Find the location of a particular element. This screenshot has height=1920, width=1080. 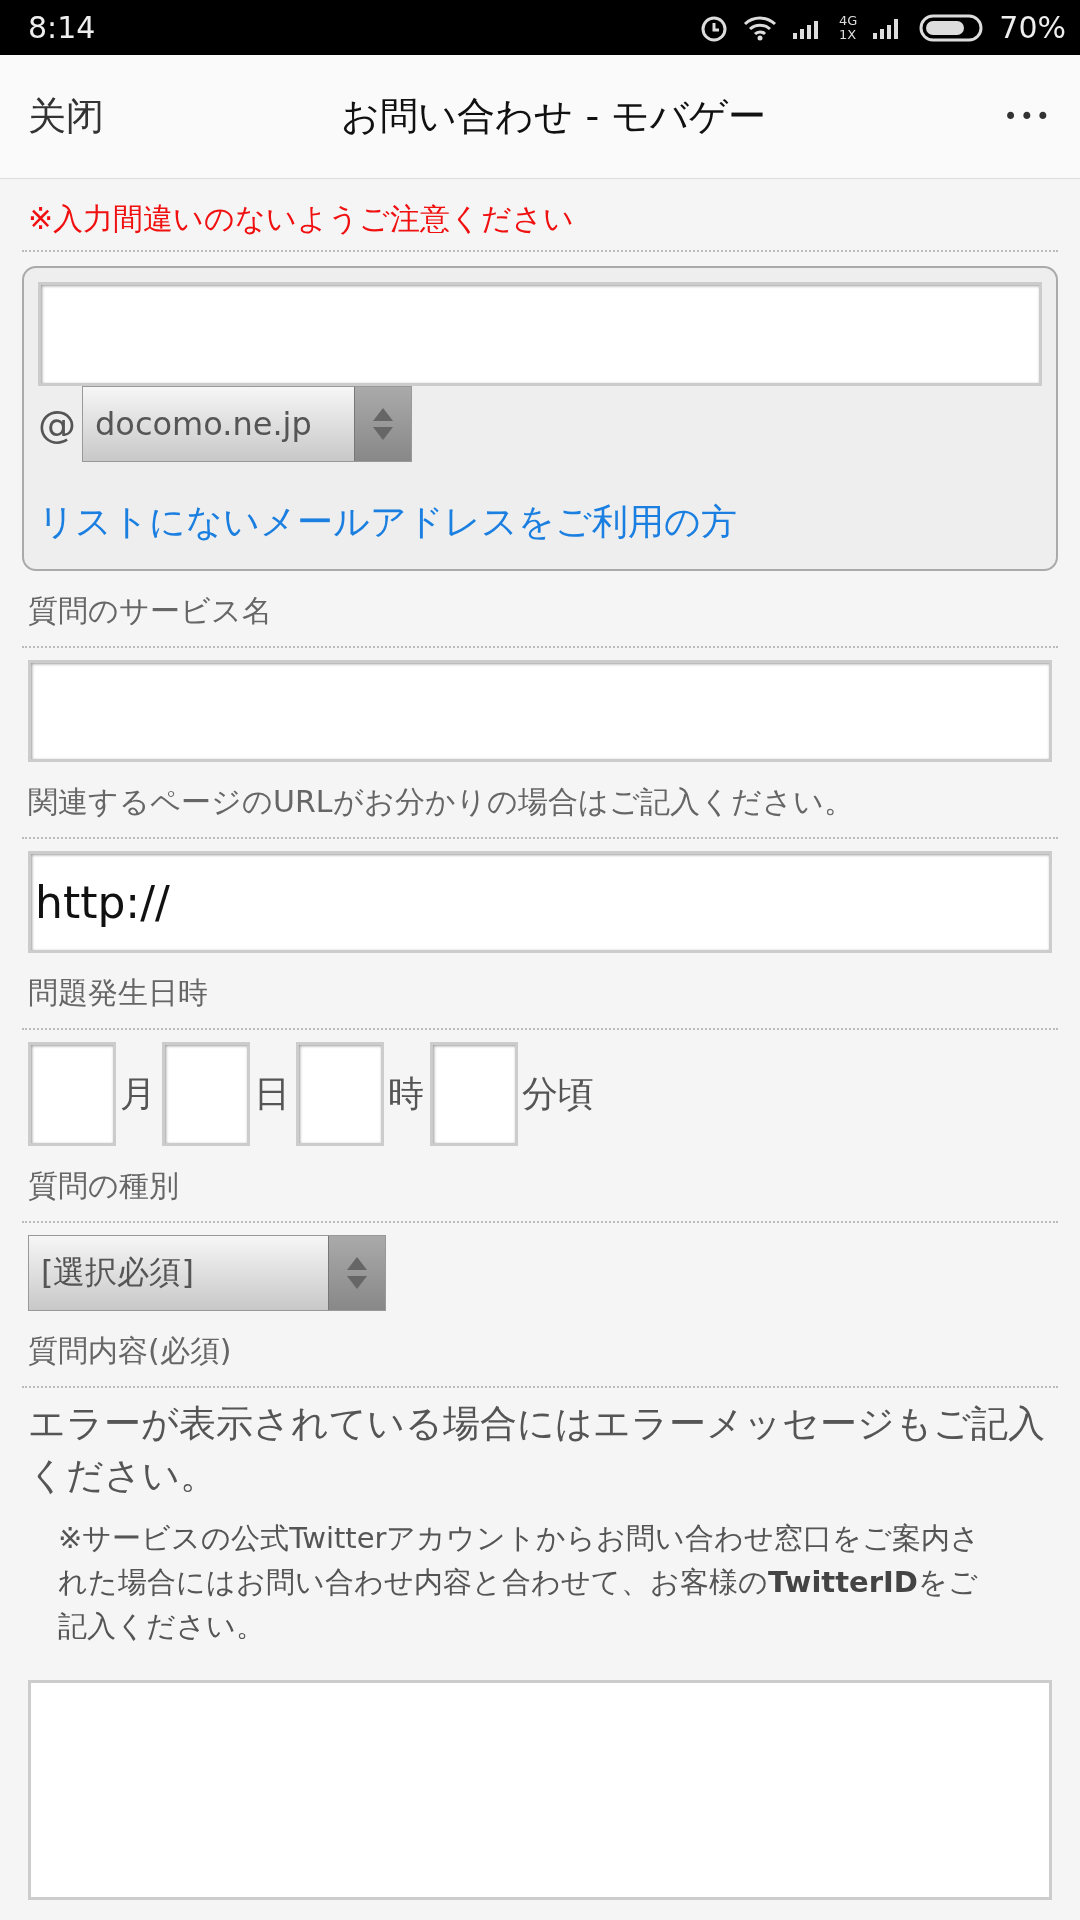

close-button: 关闭 is located at coordinates (66, 116).